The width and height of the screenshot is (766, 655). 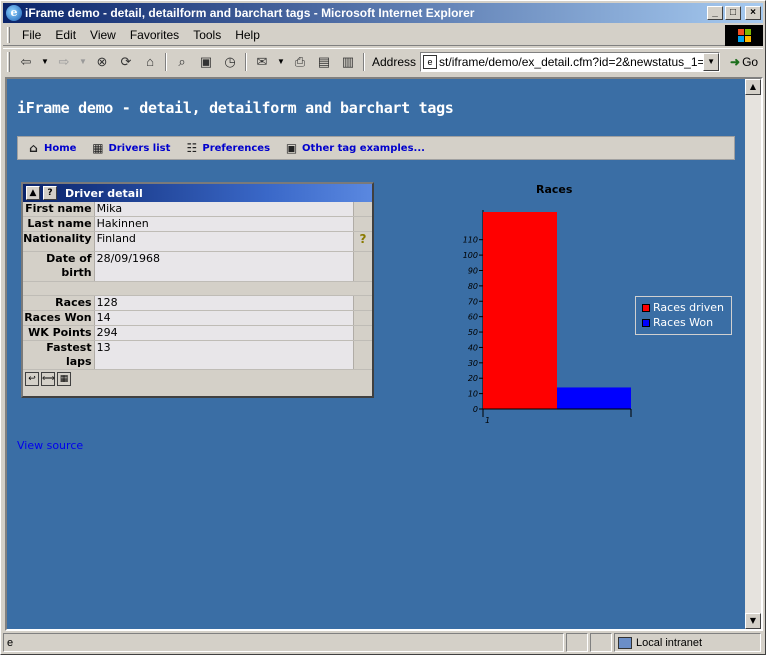 I want to click on legend-swatch-blue, so click(x=646, y=322).